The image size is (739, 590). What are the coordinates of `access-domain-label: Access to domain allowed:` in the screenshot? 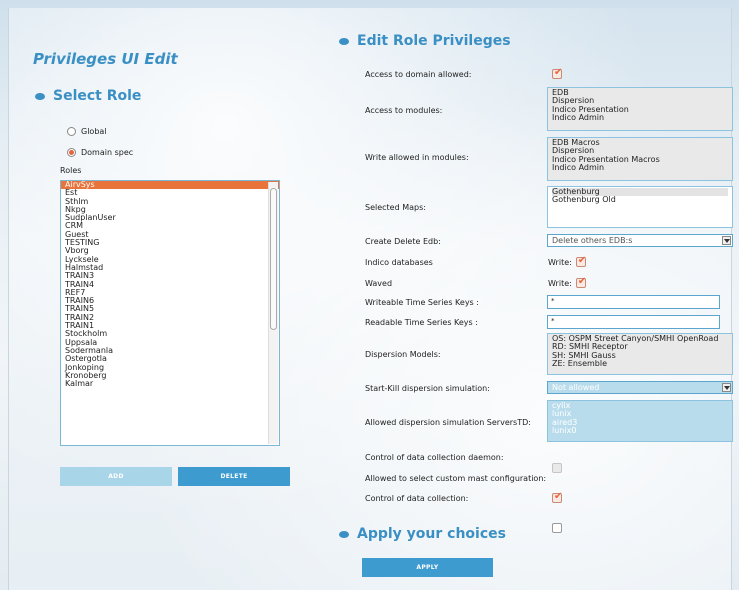 It's located at (418, 74).